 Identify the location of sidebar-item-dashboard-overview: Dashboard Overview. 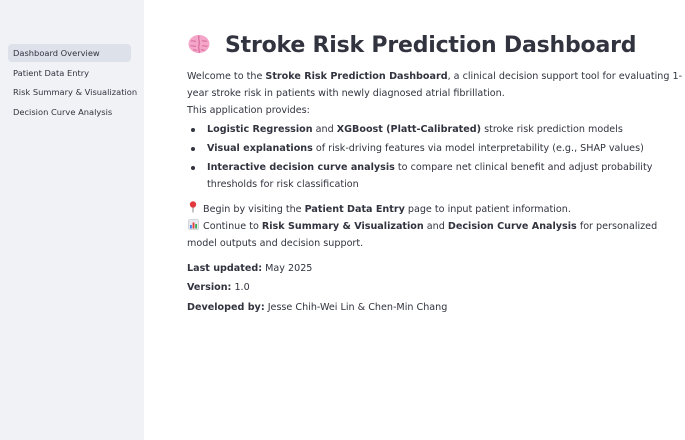
(69, 53).